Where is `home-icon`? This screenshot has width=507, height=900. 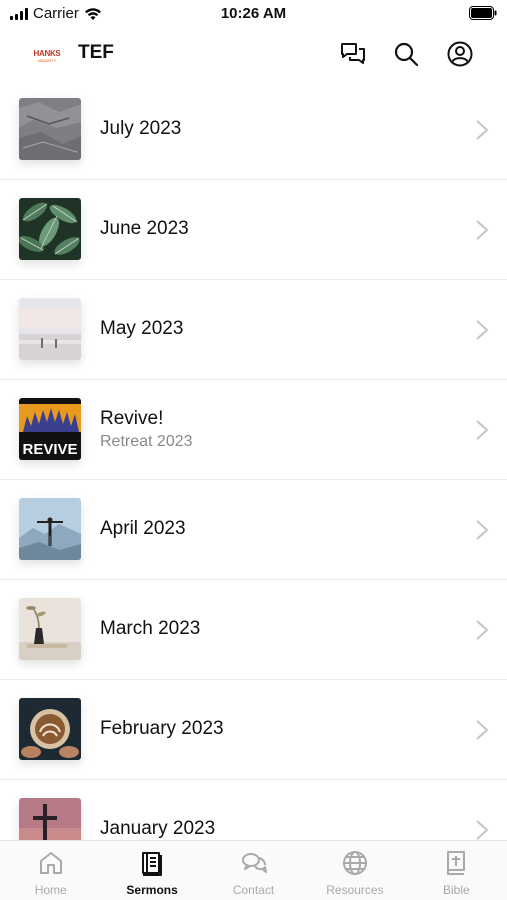
home-icon is located at coordinates (50, 863).